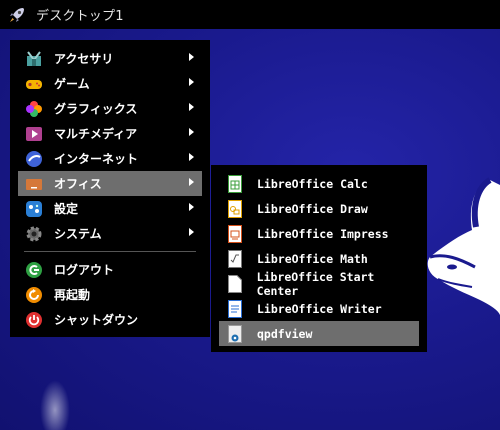  I want to click on menu-item-multimedia: マルチメディア, so click(110, 133).